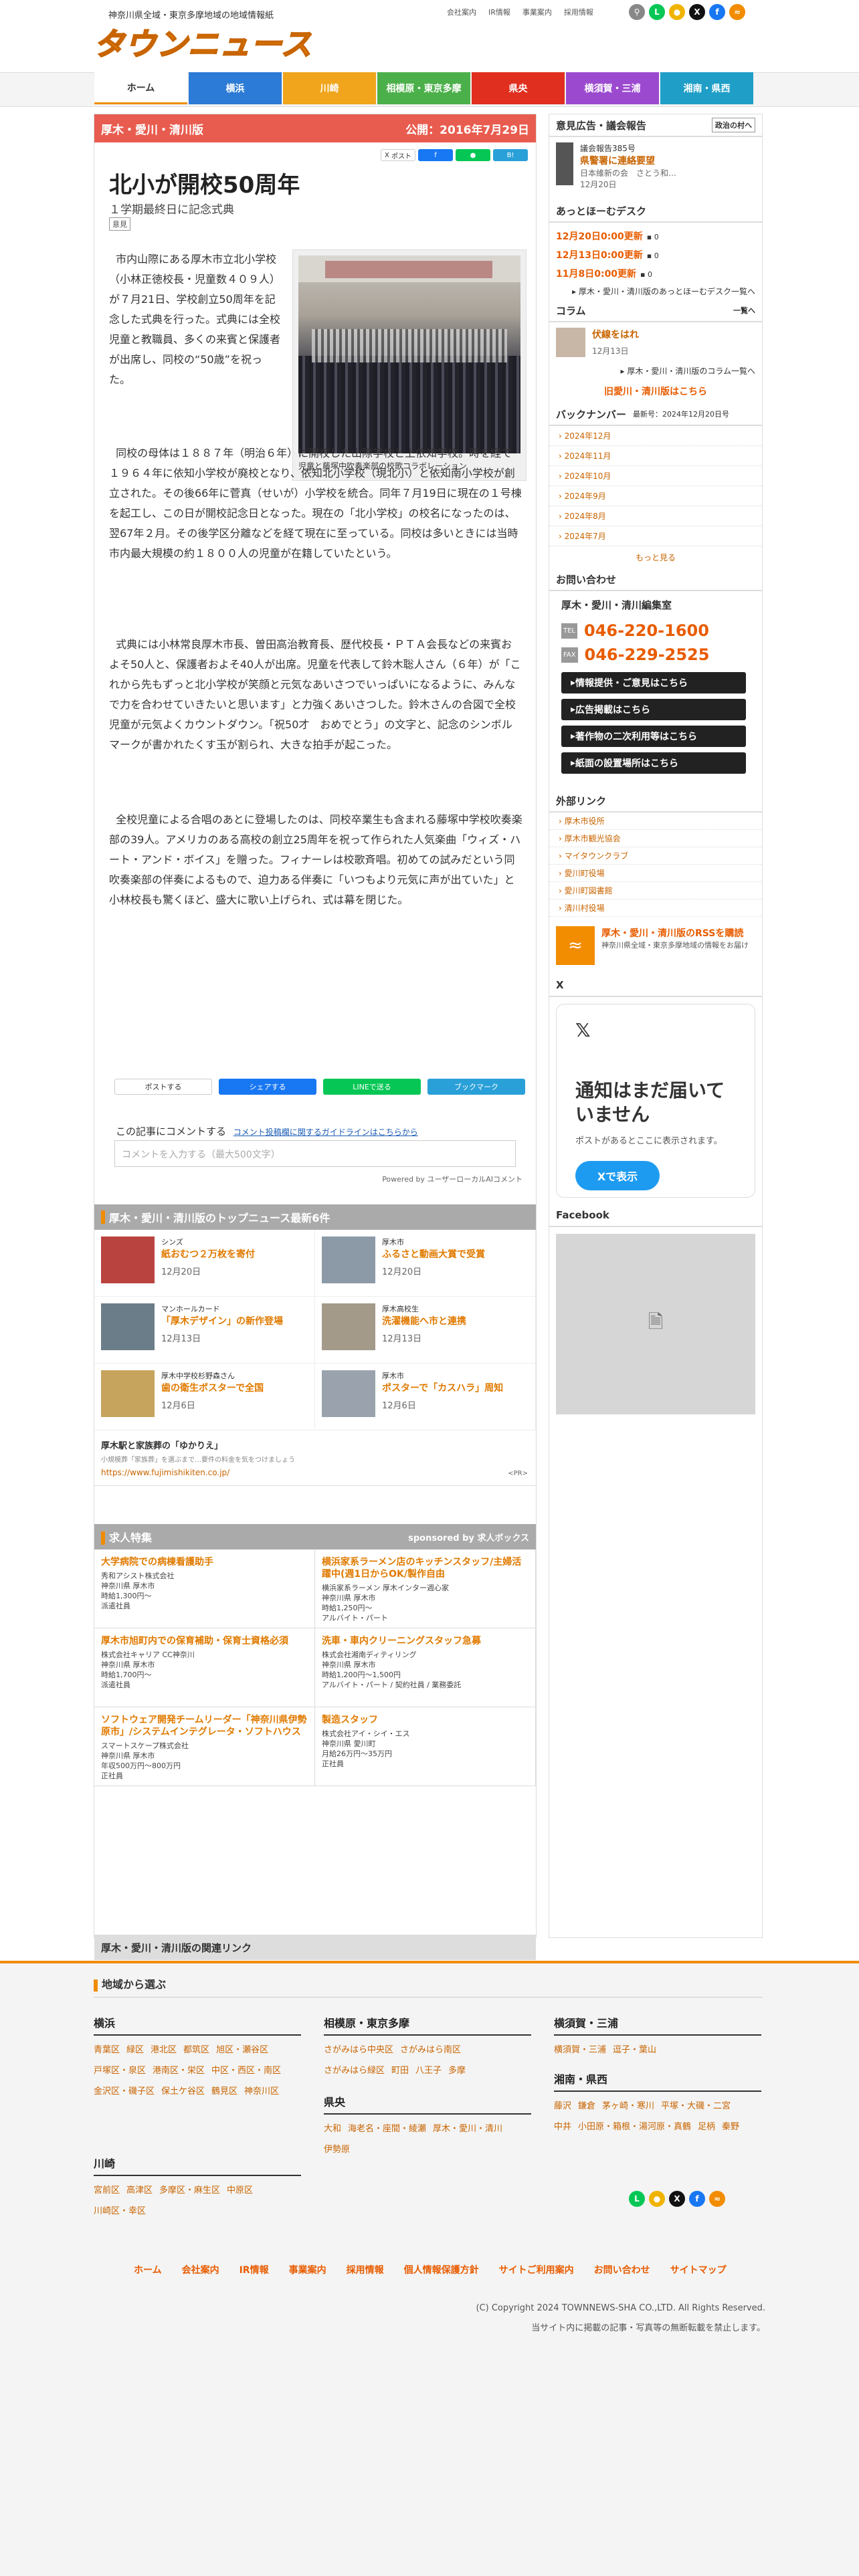  What do you see at coordinates (646, 630) in the screenshot?
I see `tel-number: 046-220-1600` at bounding box center [646, 630].